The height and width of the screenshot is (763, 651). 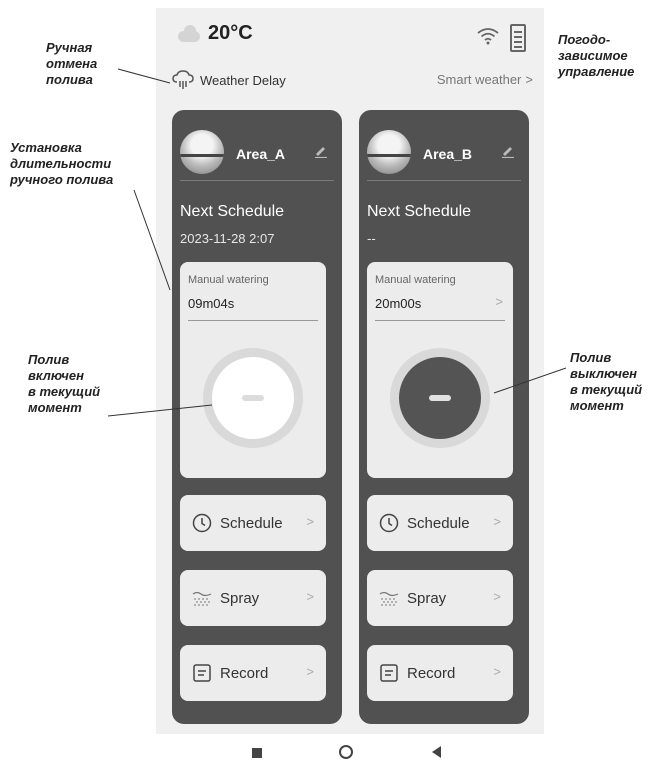 I want to click on back-button, so click(x=436, y=752).